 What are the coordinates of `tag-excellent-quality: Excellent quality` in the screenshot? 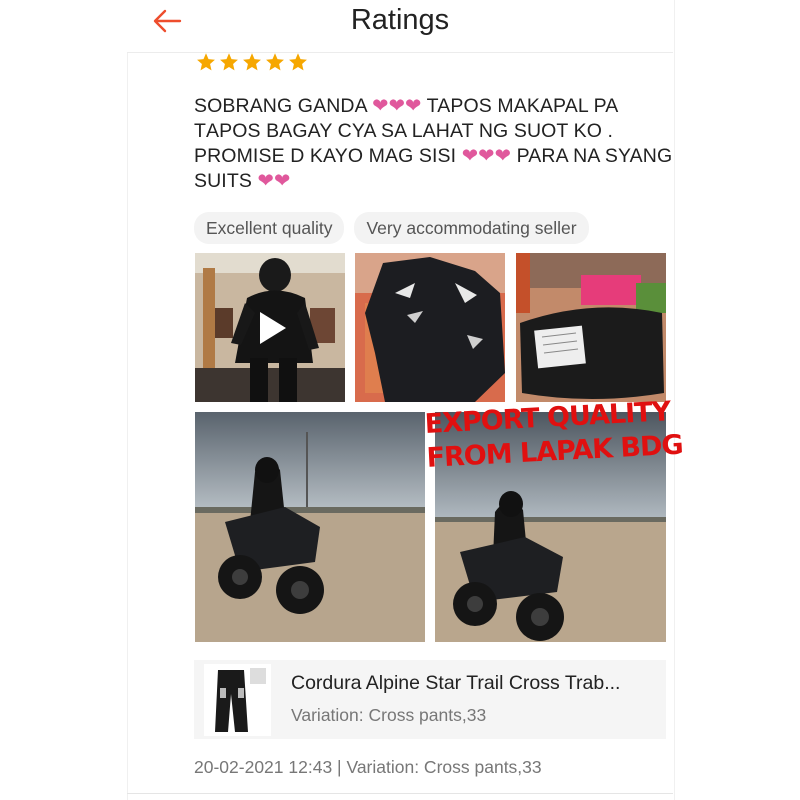 It's located at (269, 228).